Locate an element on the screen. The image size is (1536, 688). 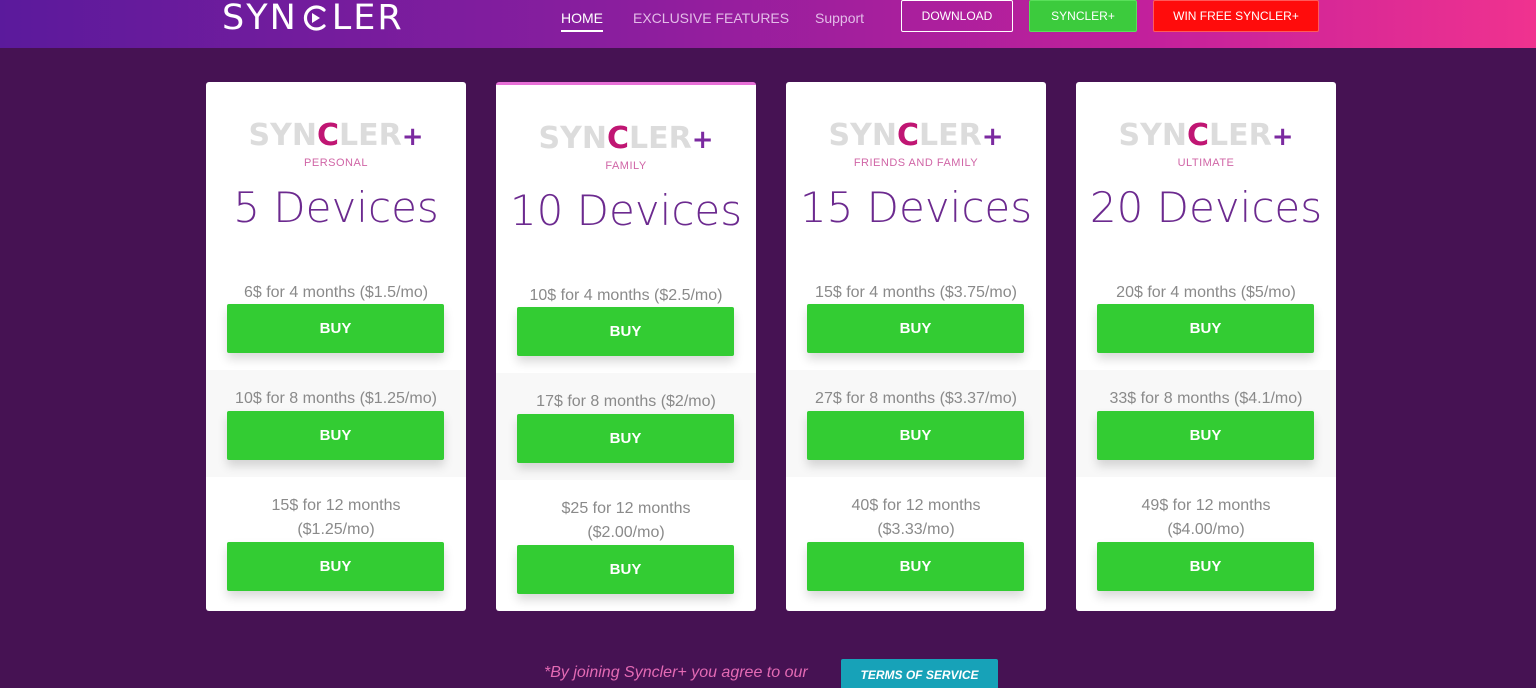
terms-of-service-button: TERMS OF SERVICE is located at coordinates (919, 673).